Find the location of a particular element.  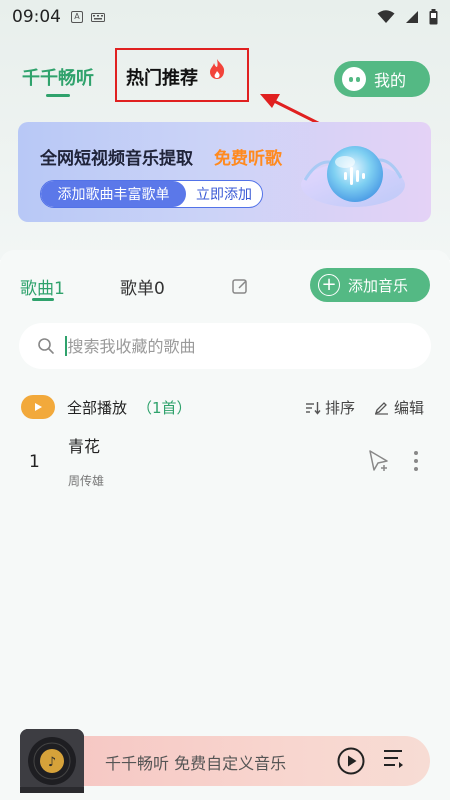

add-music-label: 添加音乐 is located at coordinates (378, 285).